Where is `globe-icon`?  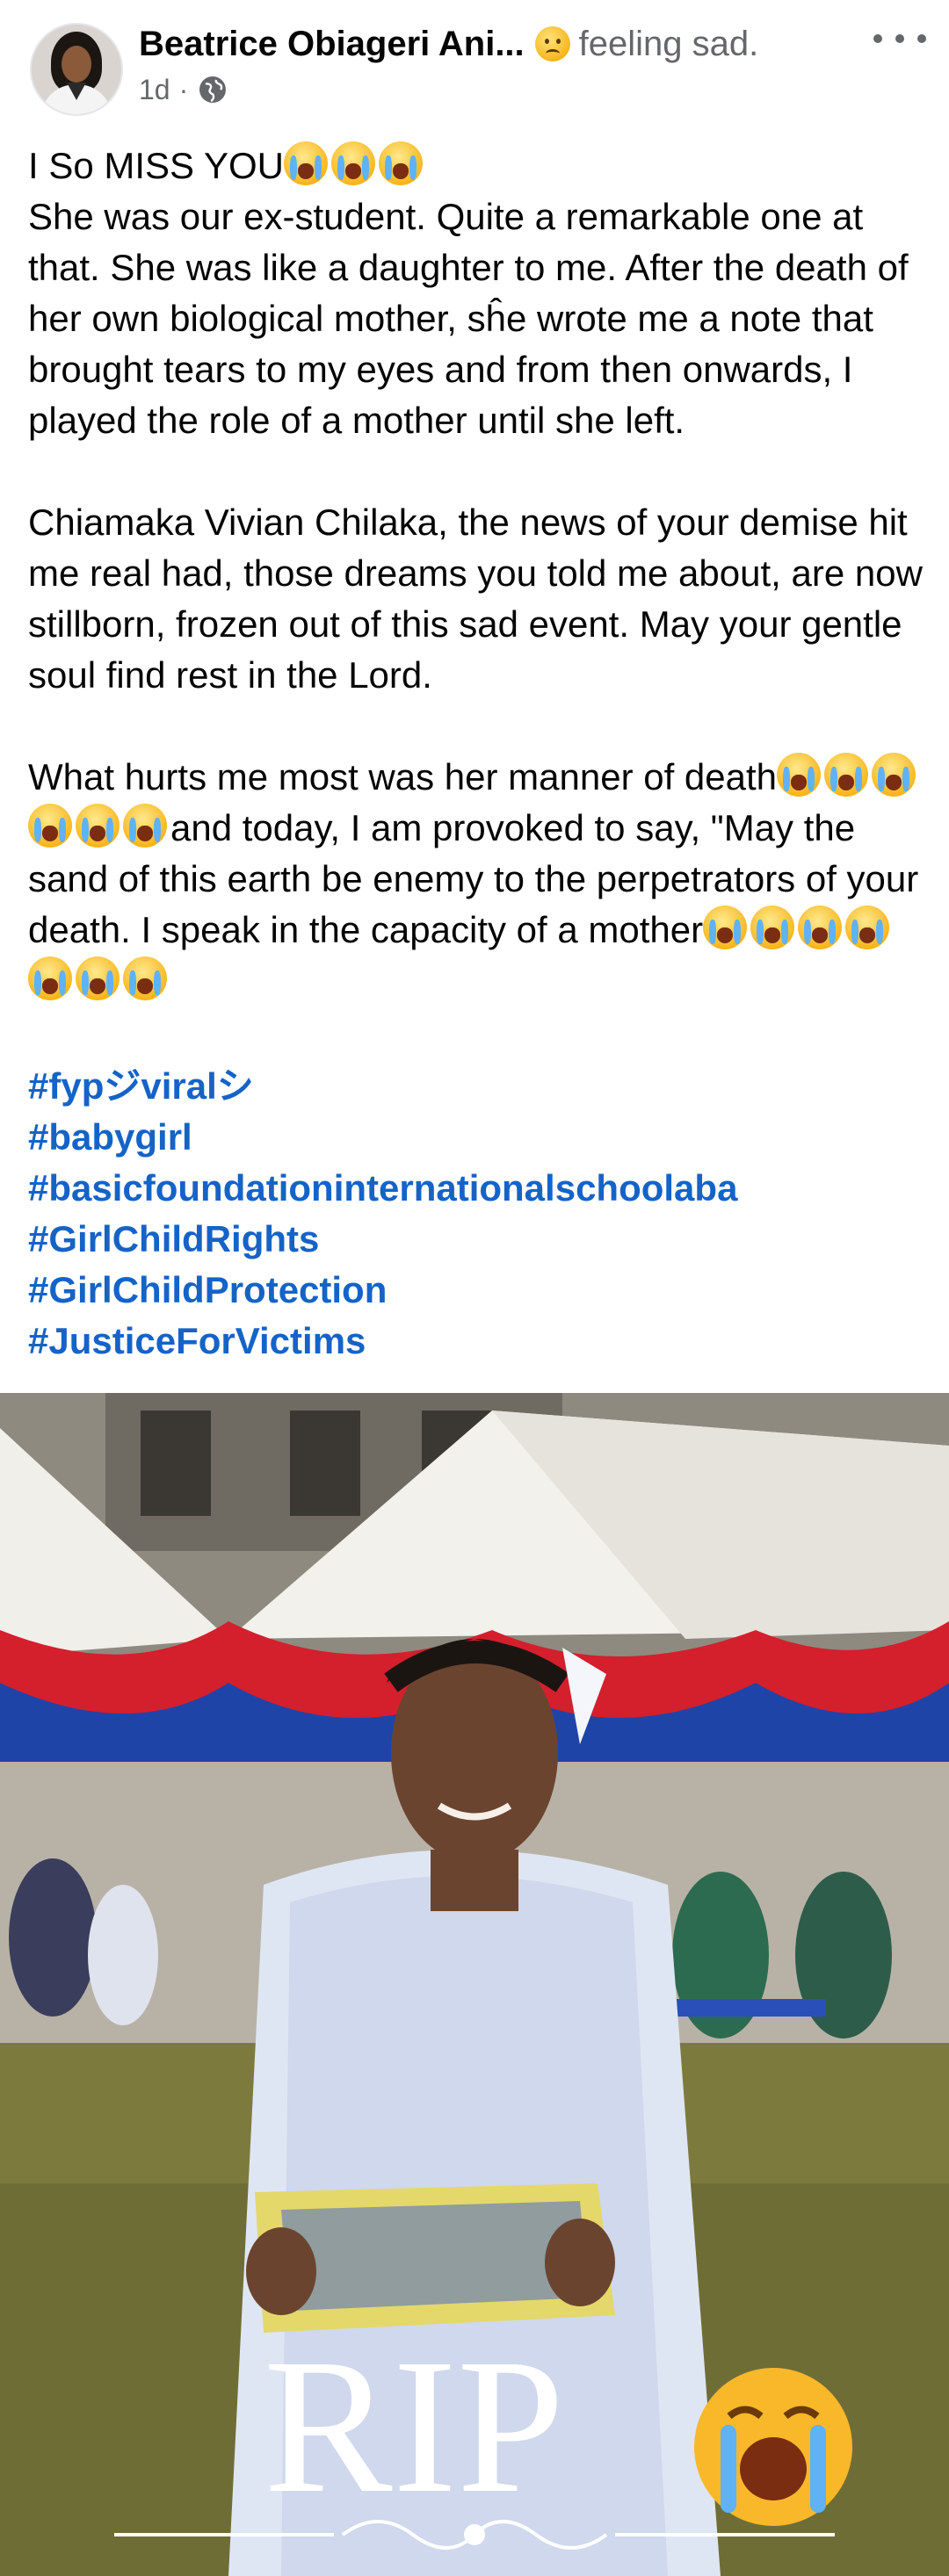 globe-icon is located at coordinates (213, 90).